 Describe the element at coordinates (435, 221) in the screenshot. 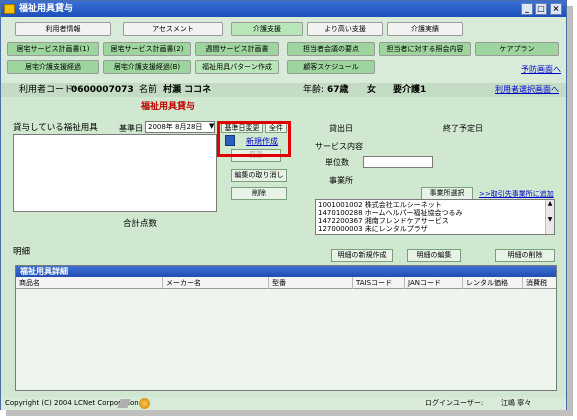

I see `list-item: 1472200367 湘南フレンドケアサービス` at that location.